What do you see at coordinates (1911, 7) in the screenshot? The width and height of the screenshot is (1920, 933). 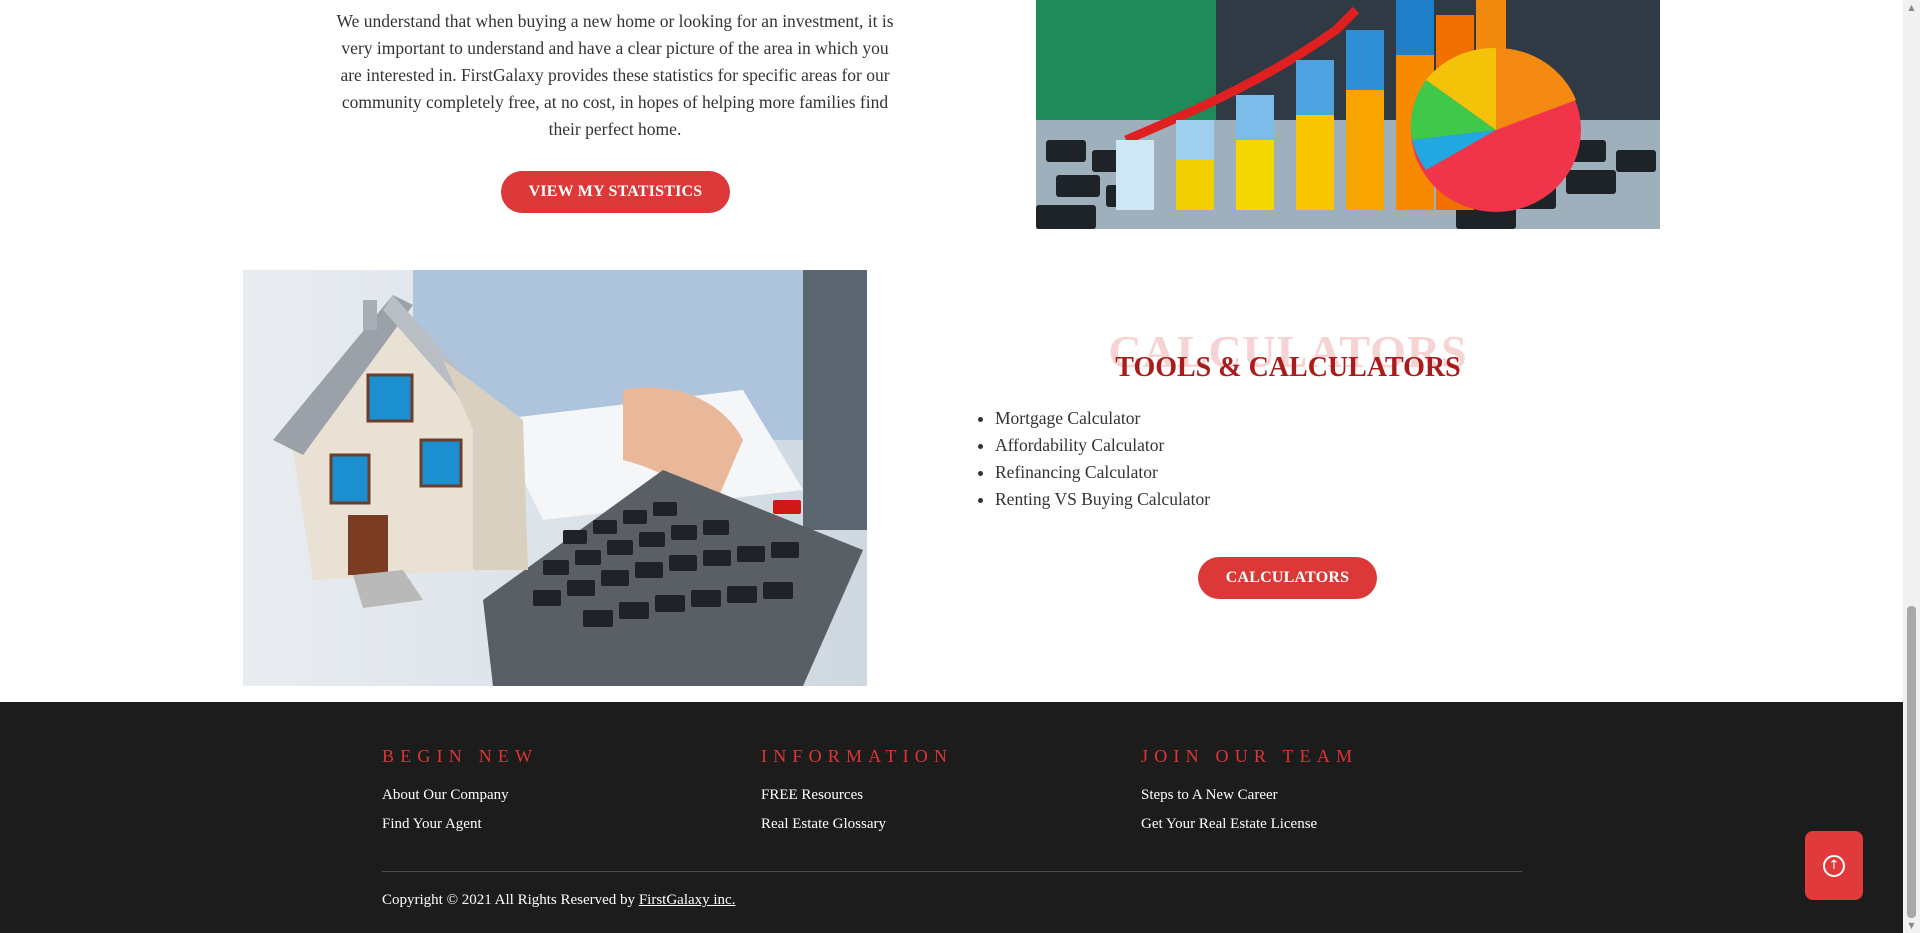 I see `scroll-up-arrow-icon: ▲` at bounding box center [1911, 7].